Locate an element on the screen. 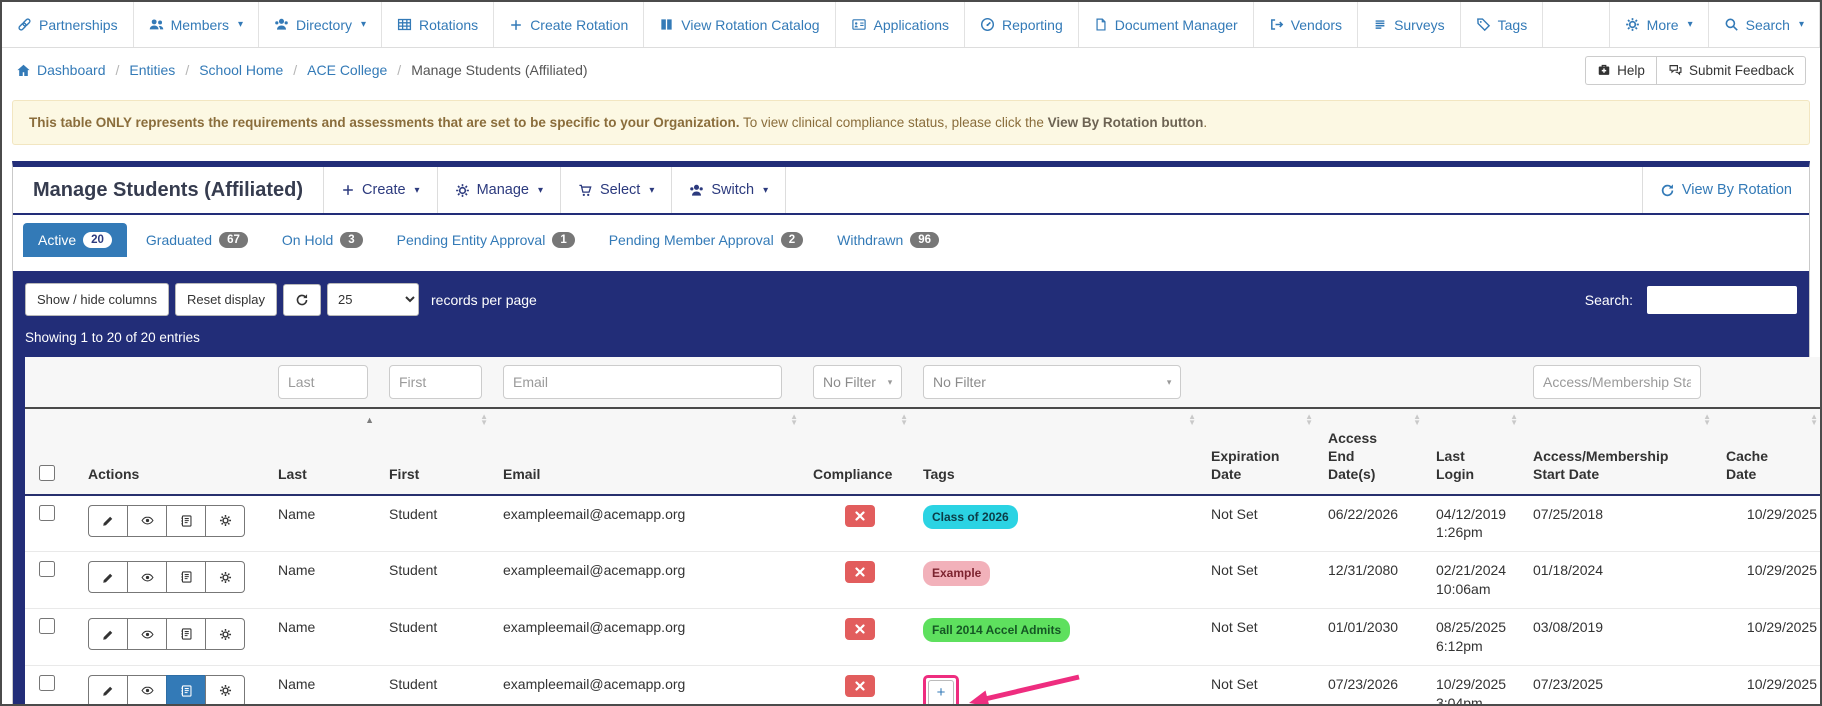 The image size is (1822, 706). nav-members: Members ▾ is located at coordinates (196, 24).